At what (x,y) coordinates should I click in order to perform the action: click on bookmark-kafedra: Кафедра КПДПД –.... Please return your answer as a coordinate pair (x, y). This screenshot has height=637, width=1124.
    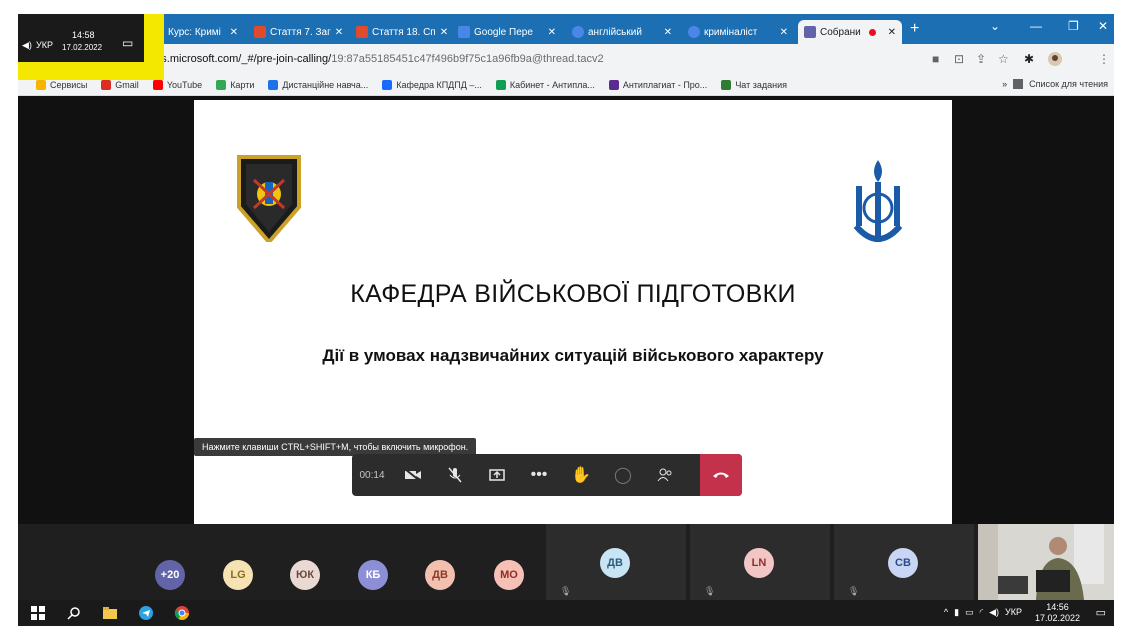
    Looking at the image, I should click on (432, 84).